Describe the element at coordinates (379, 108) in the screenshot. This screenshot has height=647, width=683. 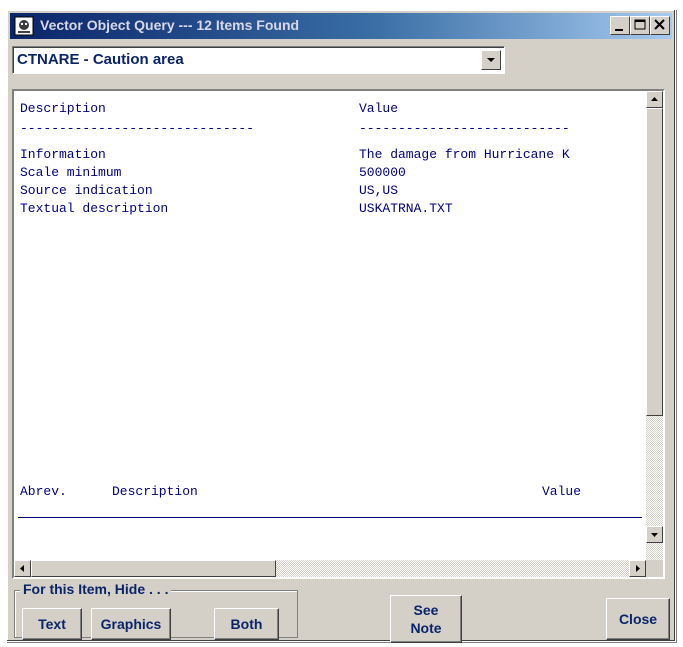
I see `header-value: Value` at that location.